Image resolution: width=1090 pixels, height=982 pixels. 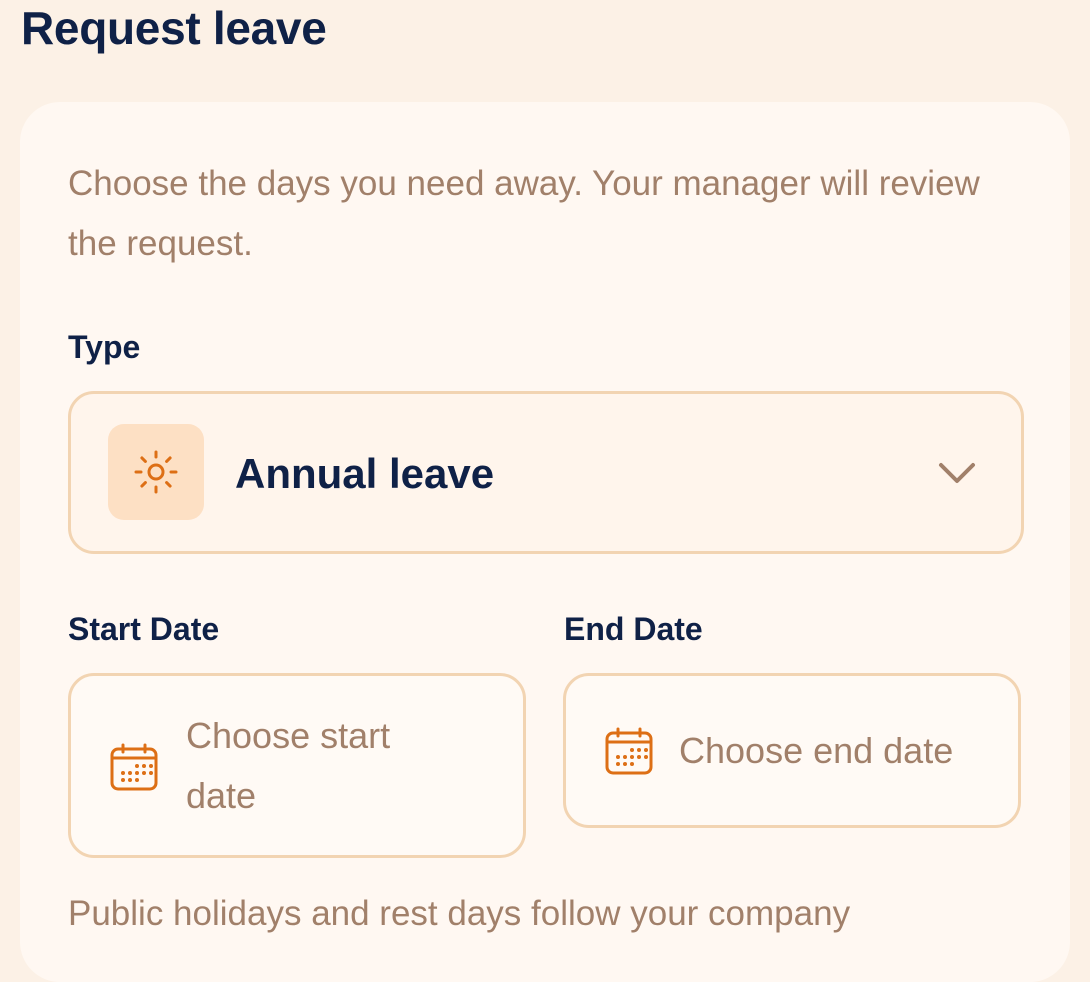 What do you see at coordinates (288, 765) in the screenshot?
I see `start-date-placeholder: Choose start date` at bounding box center [288, 765].